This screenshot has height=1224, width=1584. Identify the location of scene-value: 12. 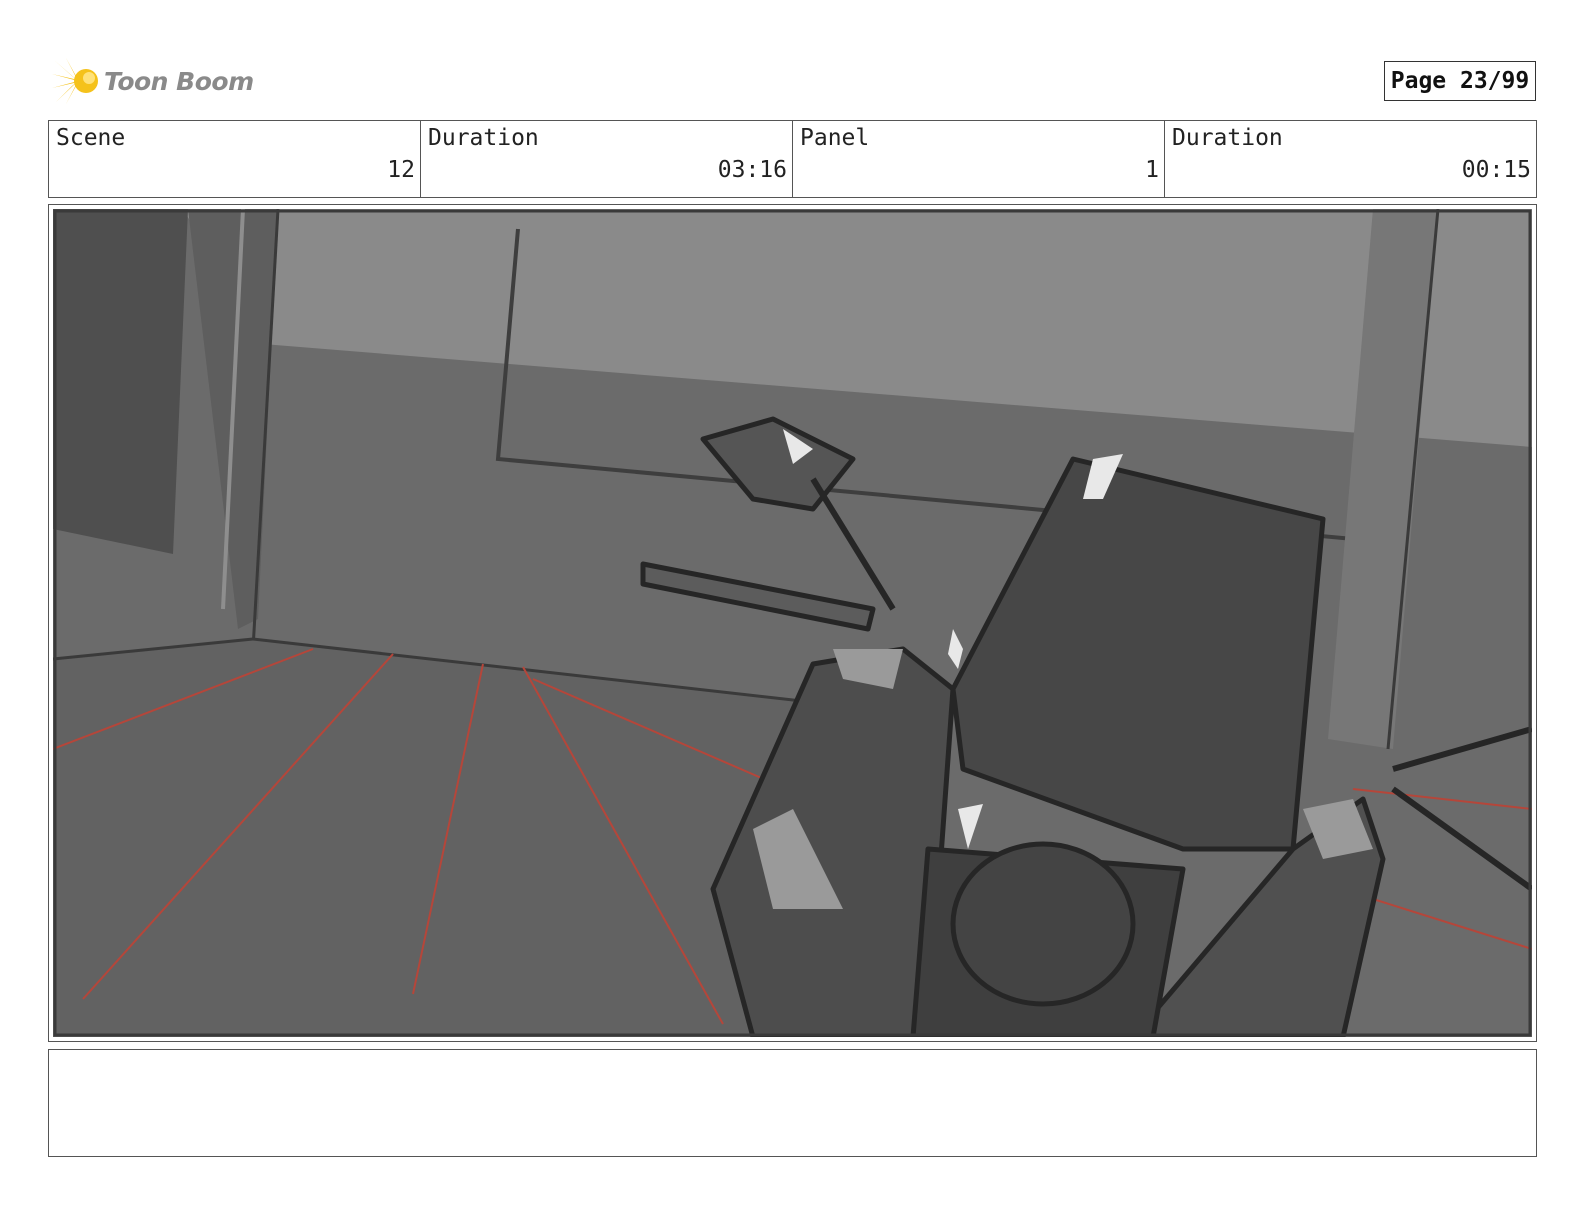
(401, 170).